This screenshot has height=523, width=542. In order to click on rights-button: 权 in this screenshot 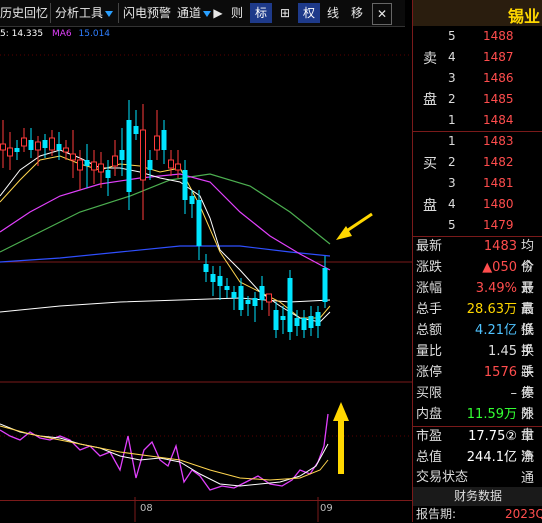, I will do `click(309, 13)`.